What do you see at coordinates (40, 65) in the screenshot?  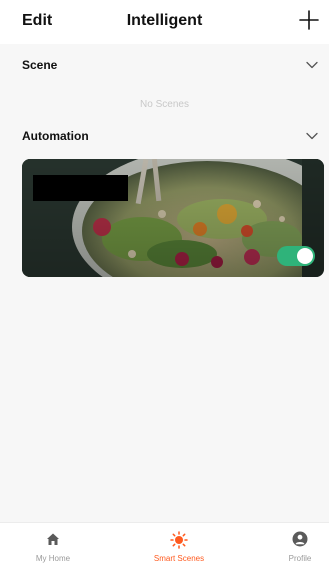 I see `scene-section-label: Scene` at bounding box center [40, 65].